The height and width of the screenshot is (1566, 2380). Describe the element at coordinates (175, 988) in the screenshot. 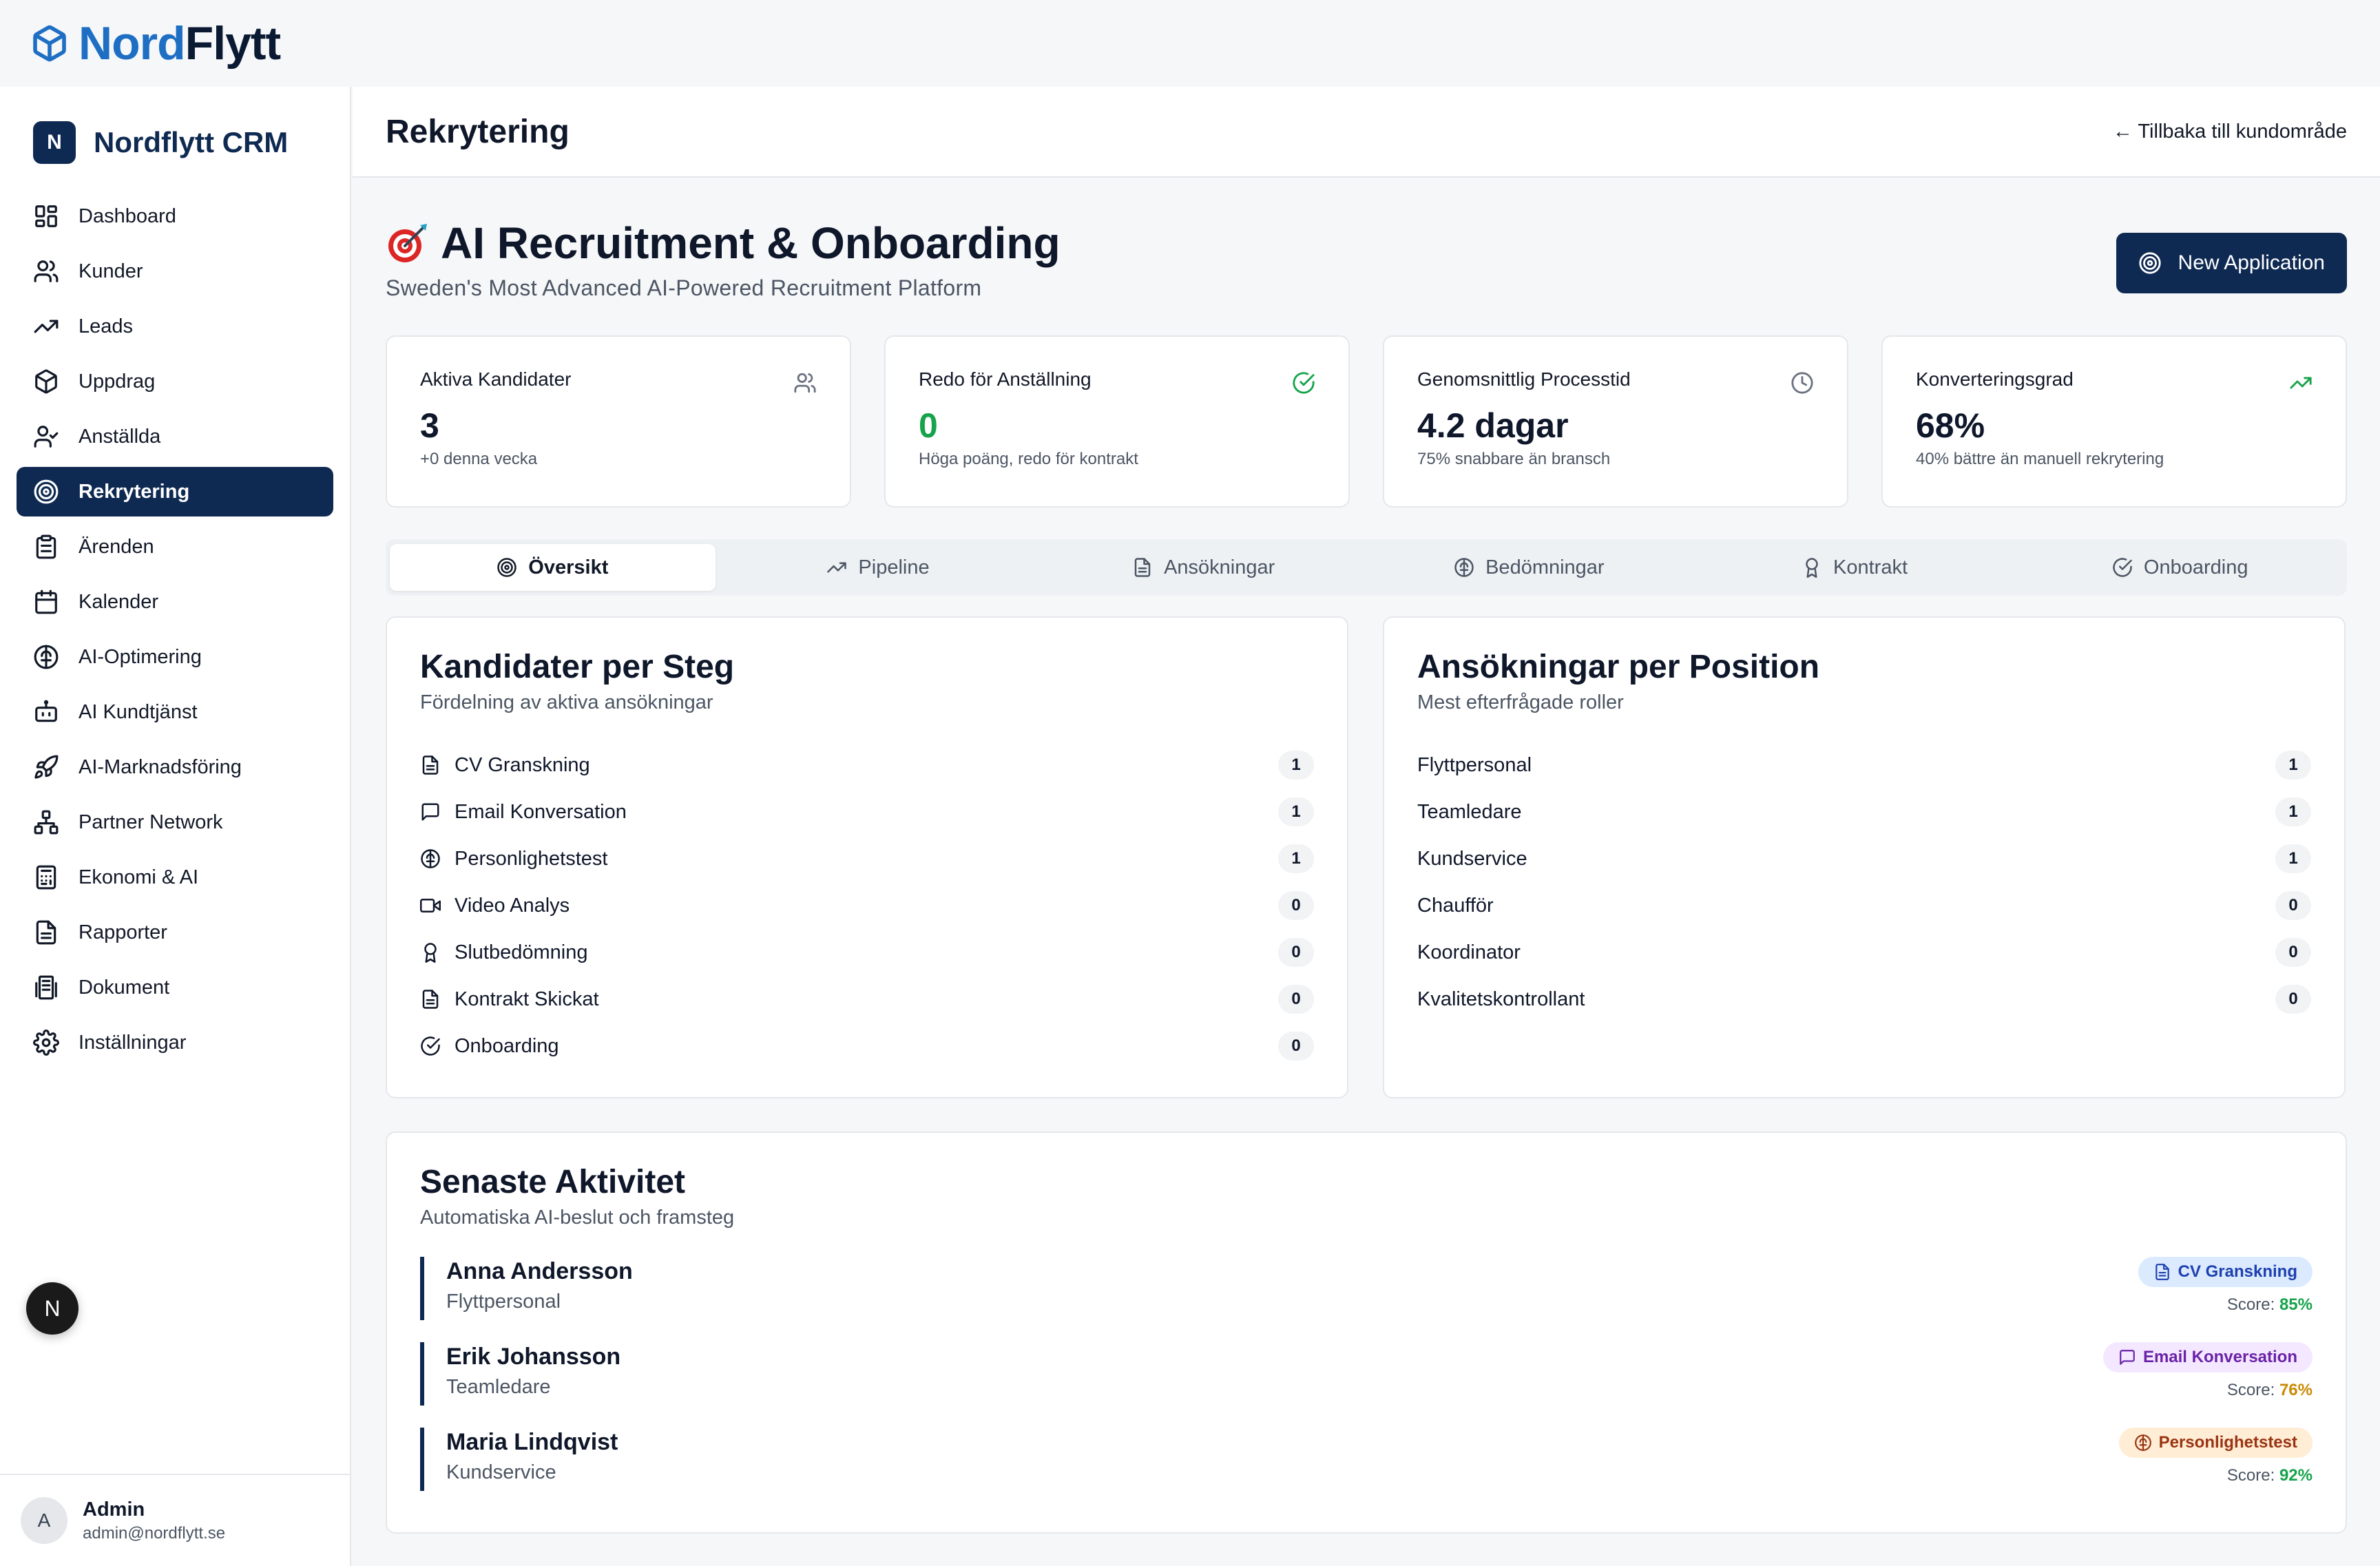

I see `sidebar-item-dokument: Dokument` at that location.